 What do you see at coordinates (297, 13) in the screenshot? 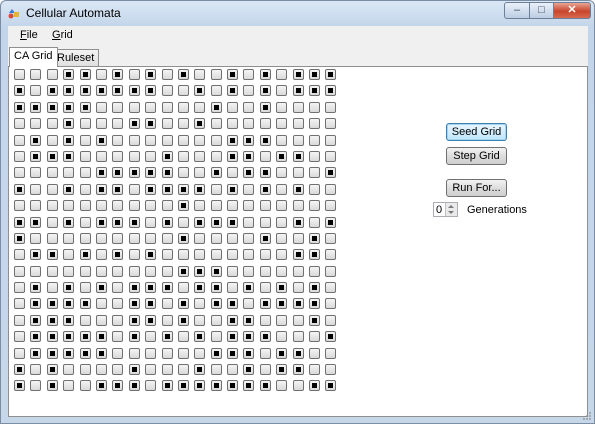
I see `title-bar: Cellular Automata ‒ □ ✕` at bounding box center [297, 13].